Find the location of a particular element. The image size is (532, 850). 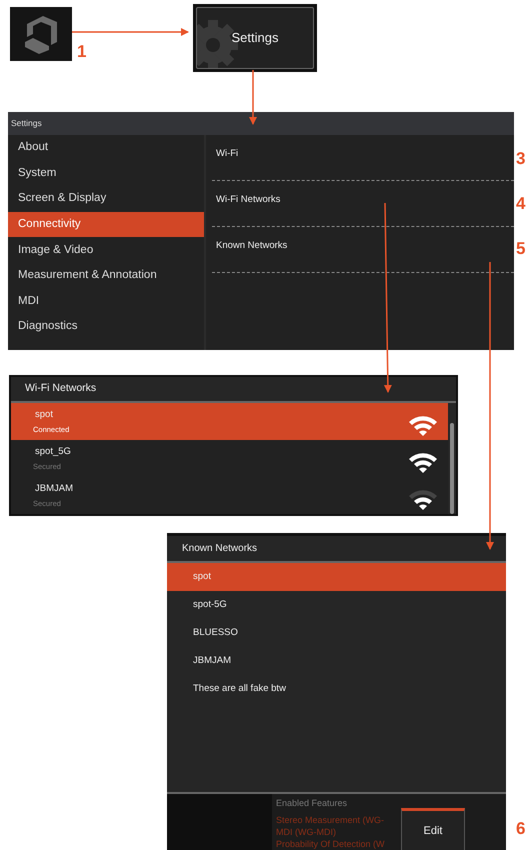

callout-number: 4 is located at coordinates (521, 203).